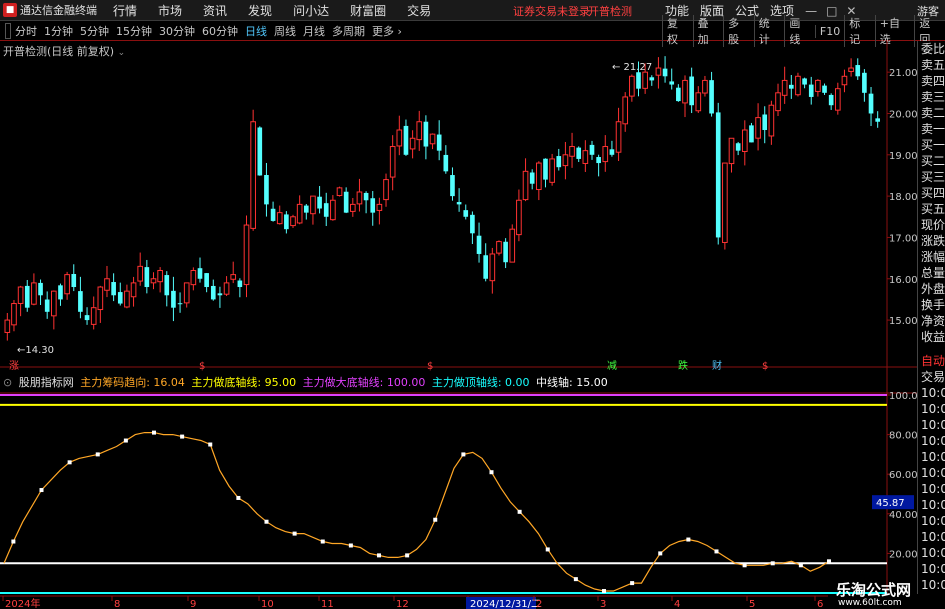  What do you see at coordinates (314, 31) in the screenshot?
I see `period-monthly: 月线` at bounding box center [314, 31].